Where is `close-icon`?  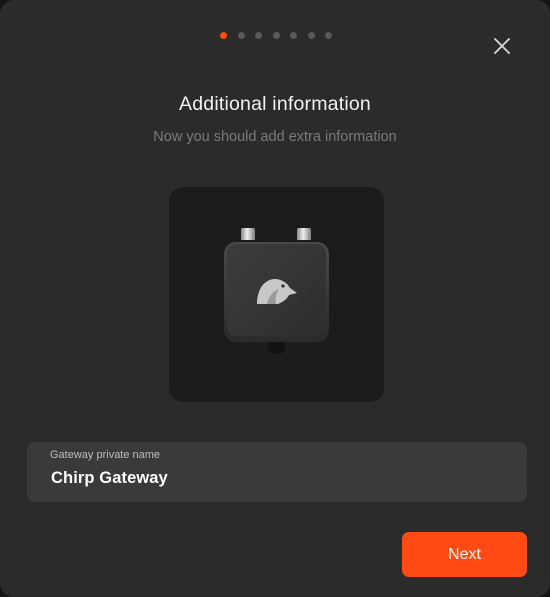
close-icon is located at coordinates (502, 46).